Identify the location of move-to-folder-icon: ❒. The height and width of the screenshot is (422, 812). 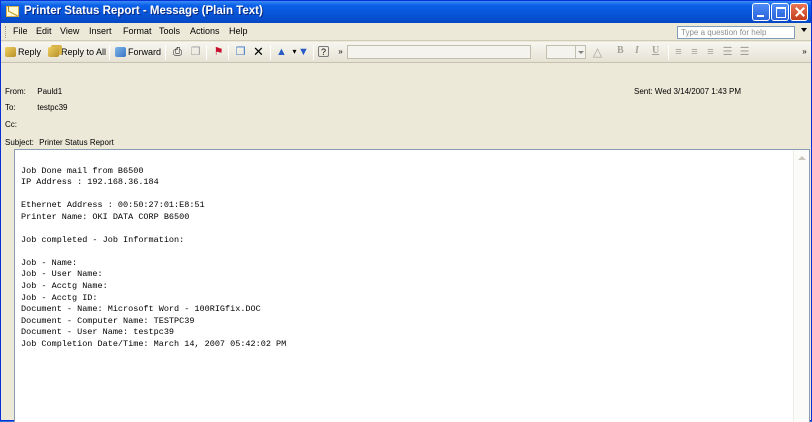
(240, 52).